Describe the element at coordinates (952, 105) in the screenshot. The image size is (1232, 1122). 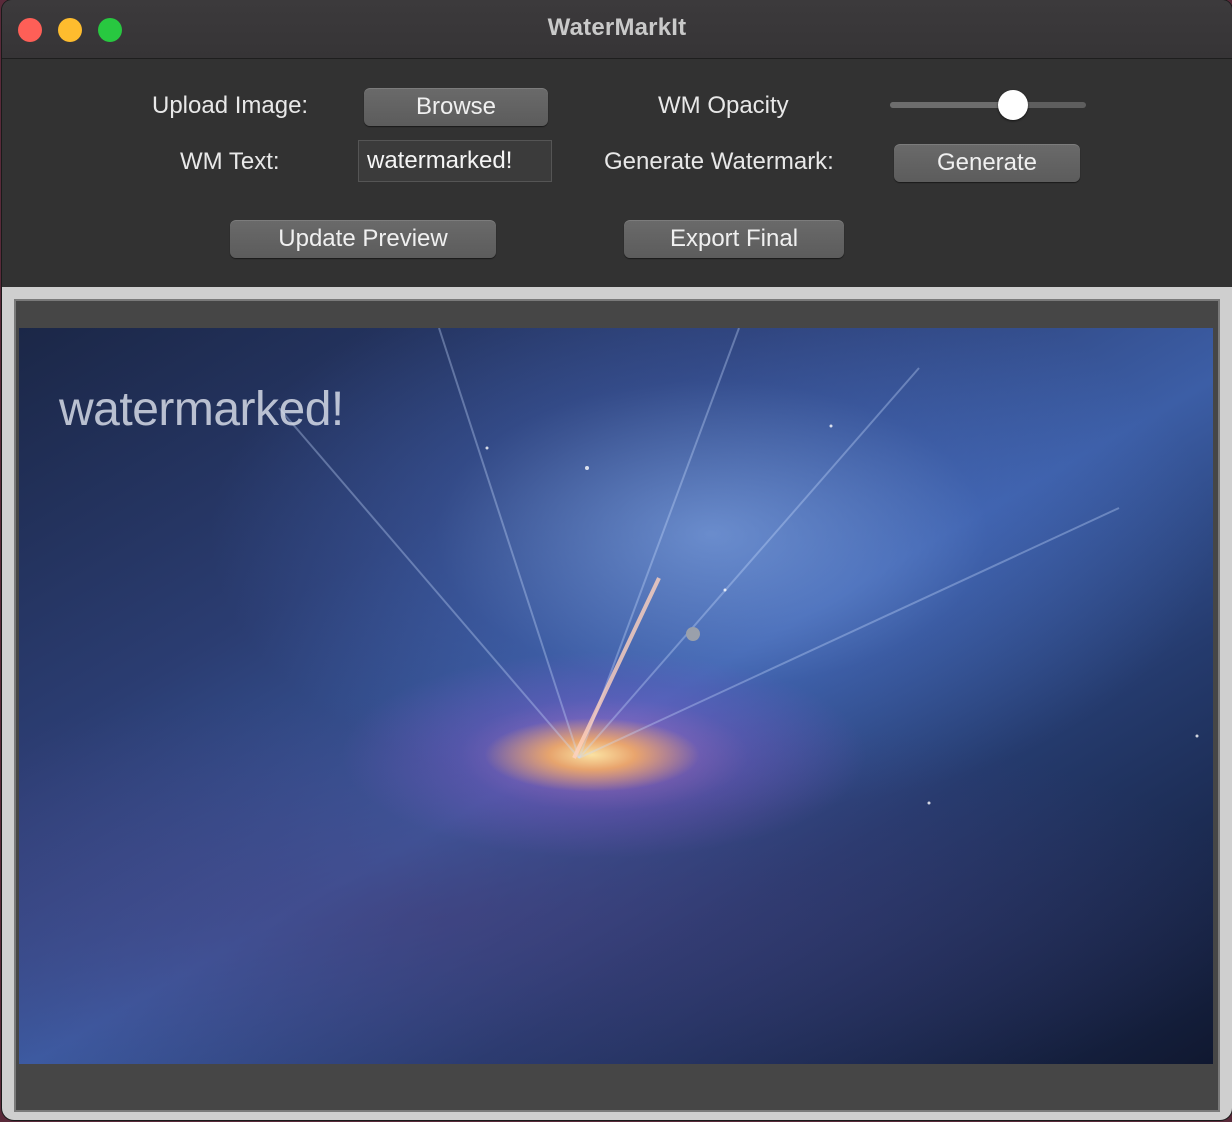
I see `opacity-slider-fill` at that location.